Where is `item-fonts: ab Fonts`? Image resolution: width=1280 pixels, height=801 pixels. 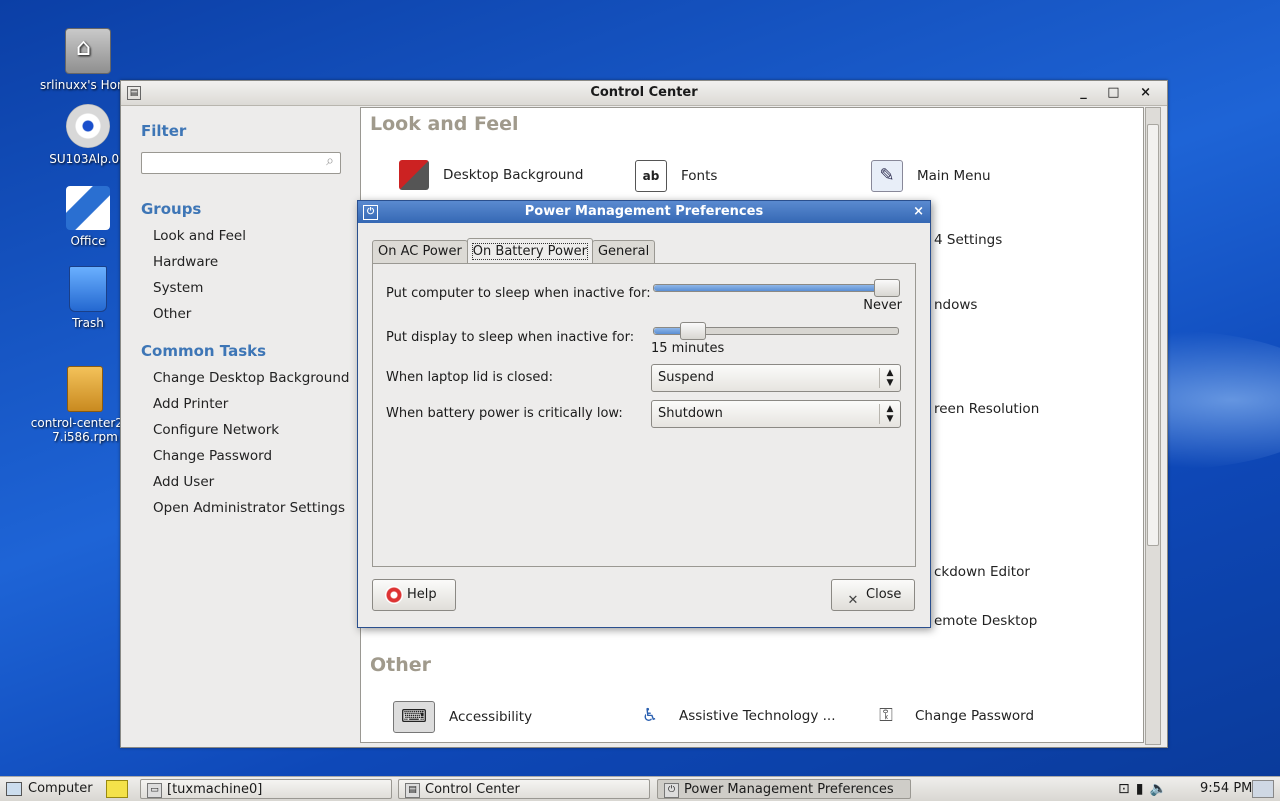
item-fonts: ab Fonts is located at coordinates (676, 176).